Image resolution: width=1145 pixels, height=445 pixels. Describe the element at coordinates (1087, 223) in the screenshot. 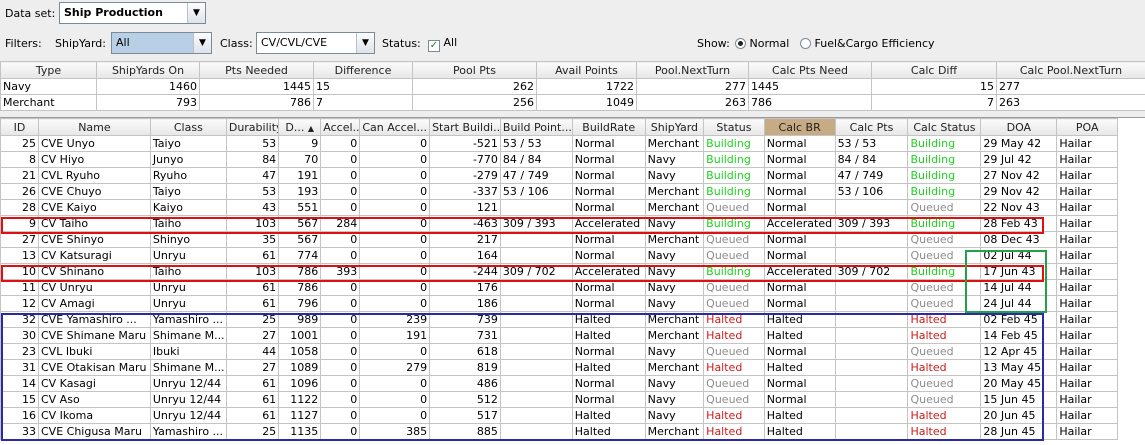

I see `cell-poa: Hailar` at that location.